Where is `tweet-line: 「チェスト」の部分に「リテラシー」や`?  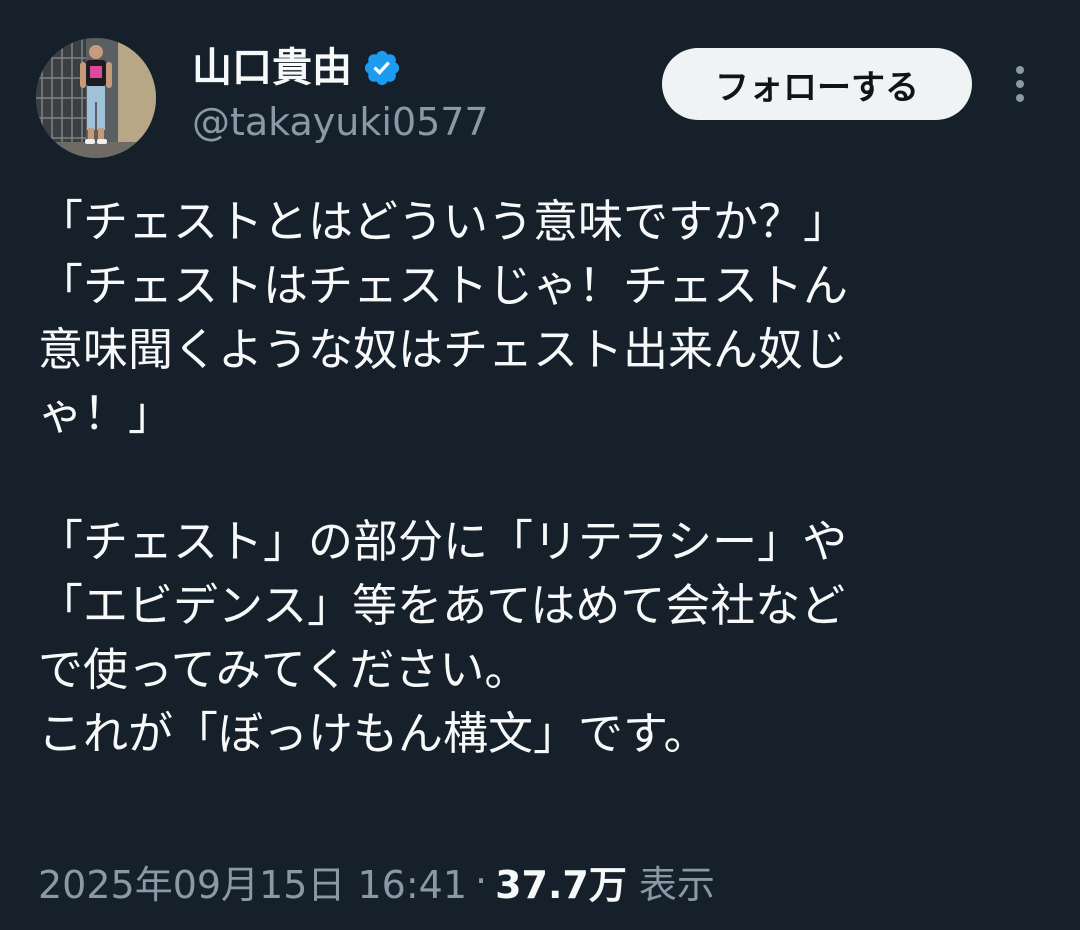
tweet-line: 「チェスト」の部分に「リテラシー」や is located at coordinates (443, 541).